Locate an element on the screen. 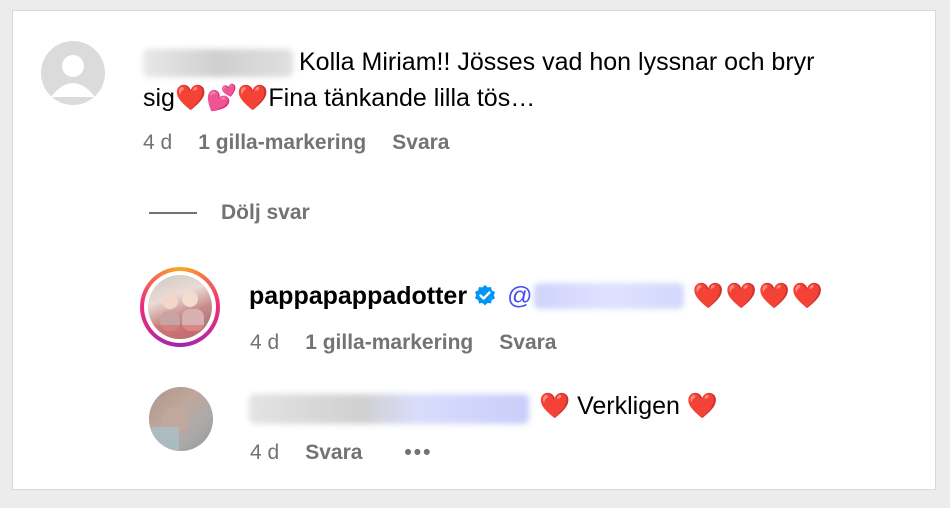 The height and width of the screenshot is (508, 950). reply2-avatar is located at coordinates (181, 419).